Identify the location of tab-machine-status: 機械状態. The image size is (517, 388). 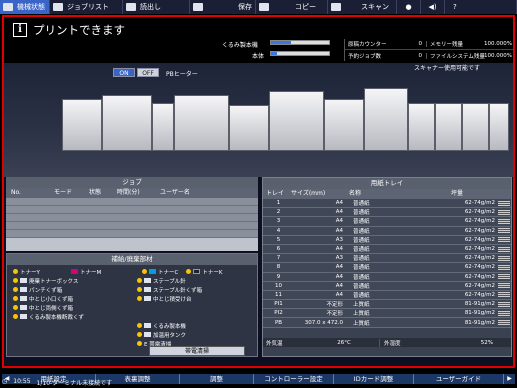
(25, 7).